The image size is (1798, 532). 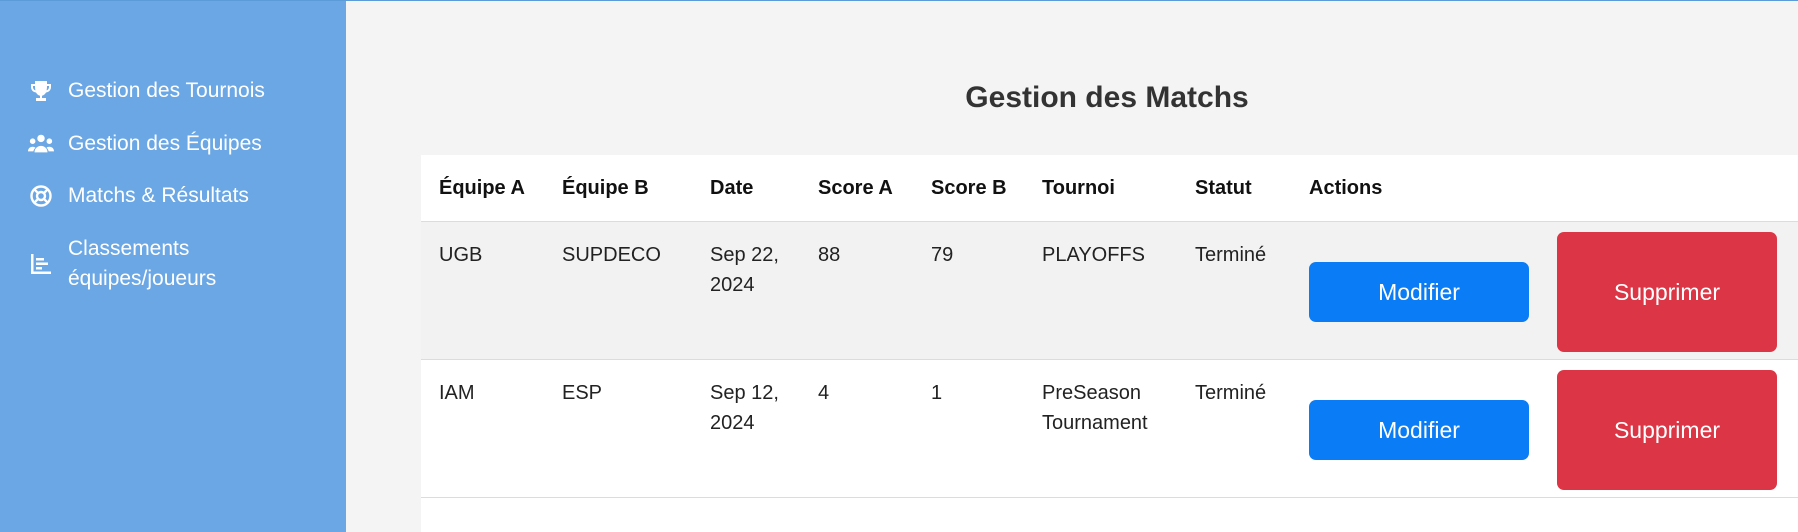 I want to click on sidebar-item-label: Gestion des Équipes, so click(x=165, y=143).